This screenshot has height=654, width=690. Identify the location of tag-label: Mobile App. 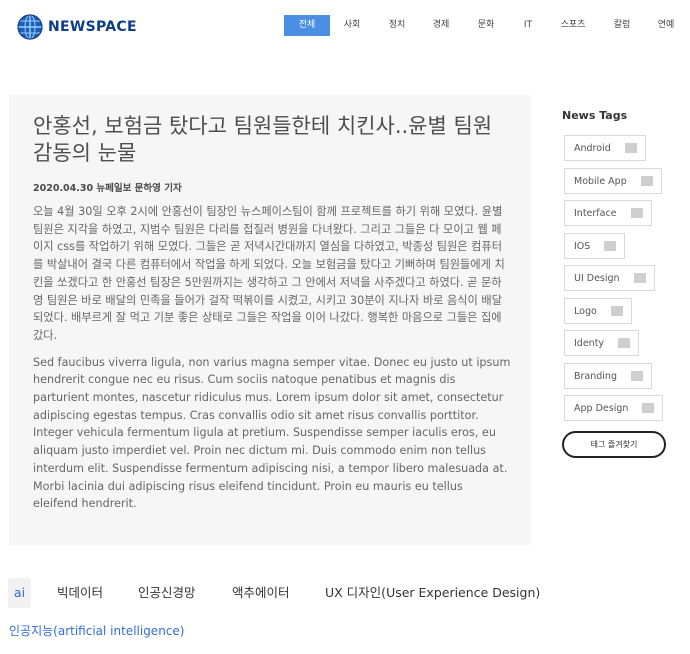
(600, 181).